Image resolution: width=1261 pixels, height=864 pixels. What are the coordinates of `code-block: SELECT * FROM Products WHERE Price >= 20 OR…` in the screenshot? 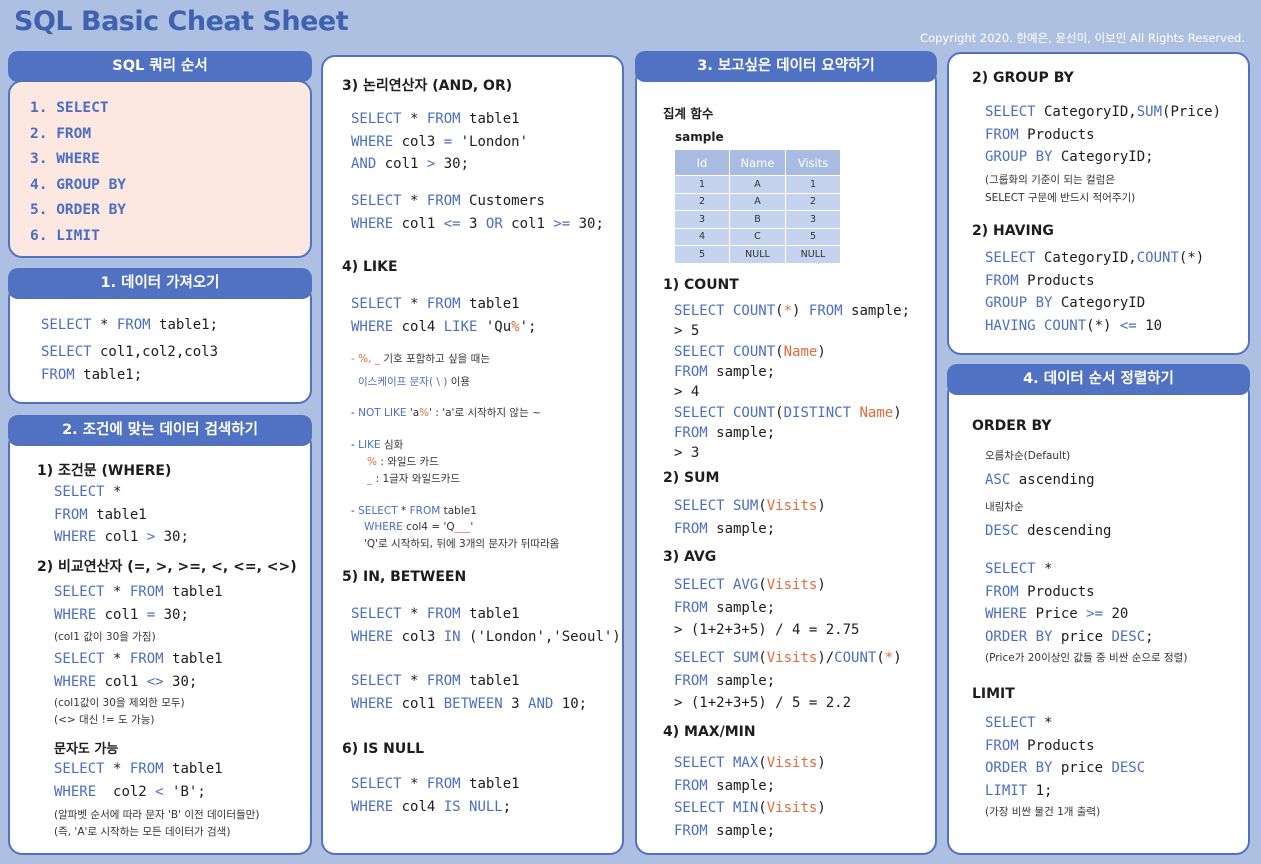 It's located at (1069, 603).